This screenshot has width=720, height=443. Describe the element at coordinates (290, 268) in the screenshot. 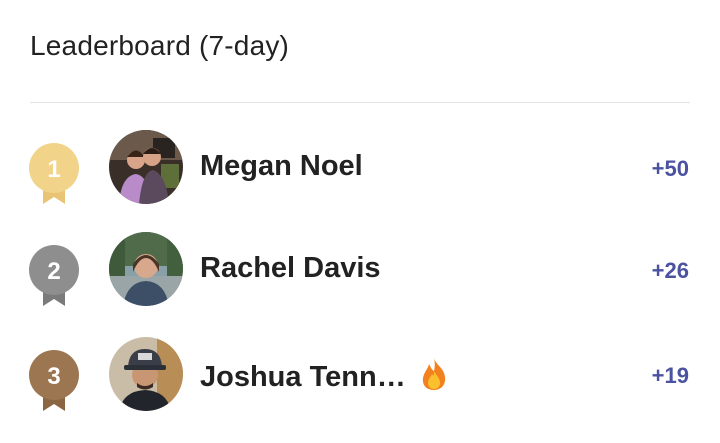

I see `leader-name: Rachel Davis` at that location.